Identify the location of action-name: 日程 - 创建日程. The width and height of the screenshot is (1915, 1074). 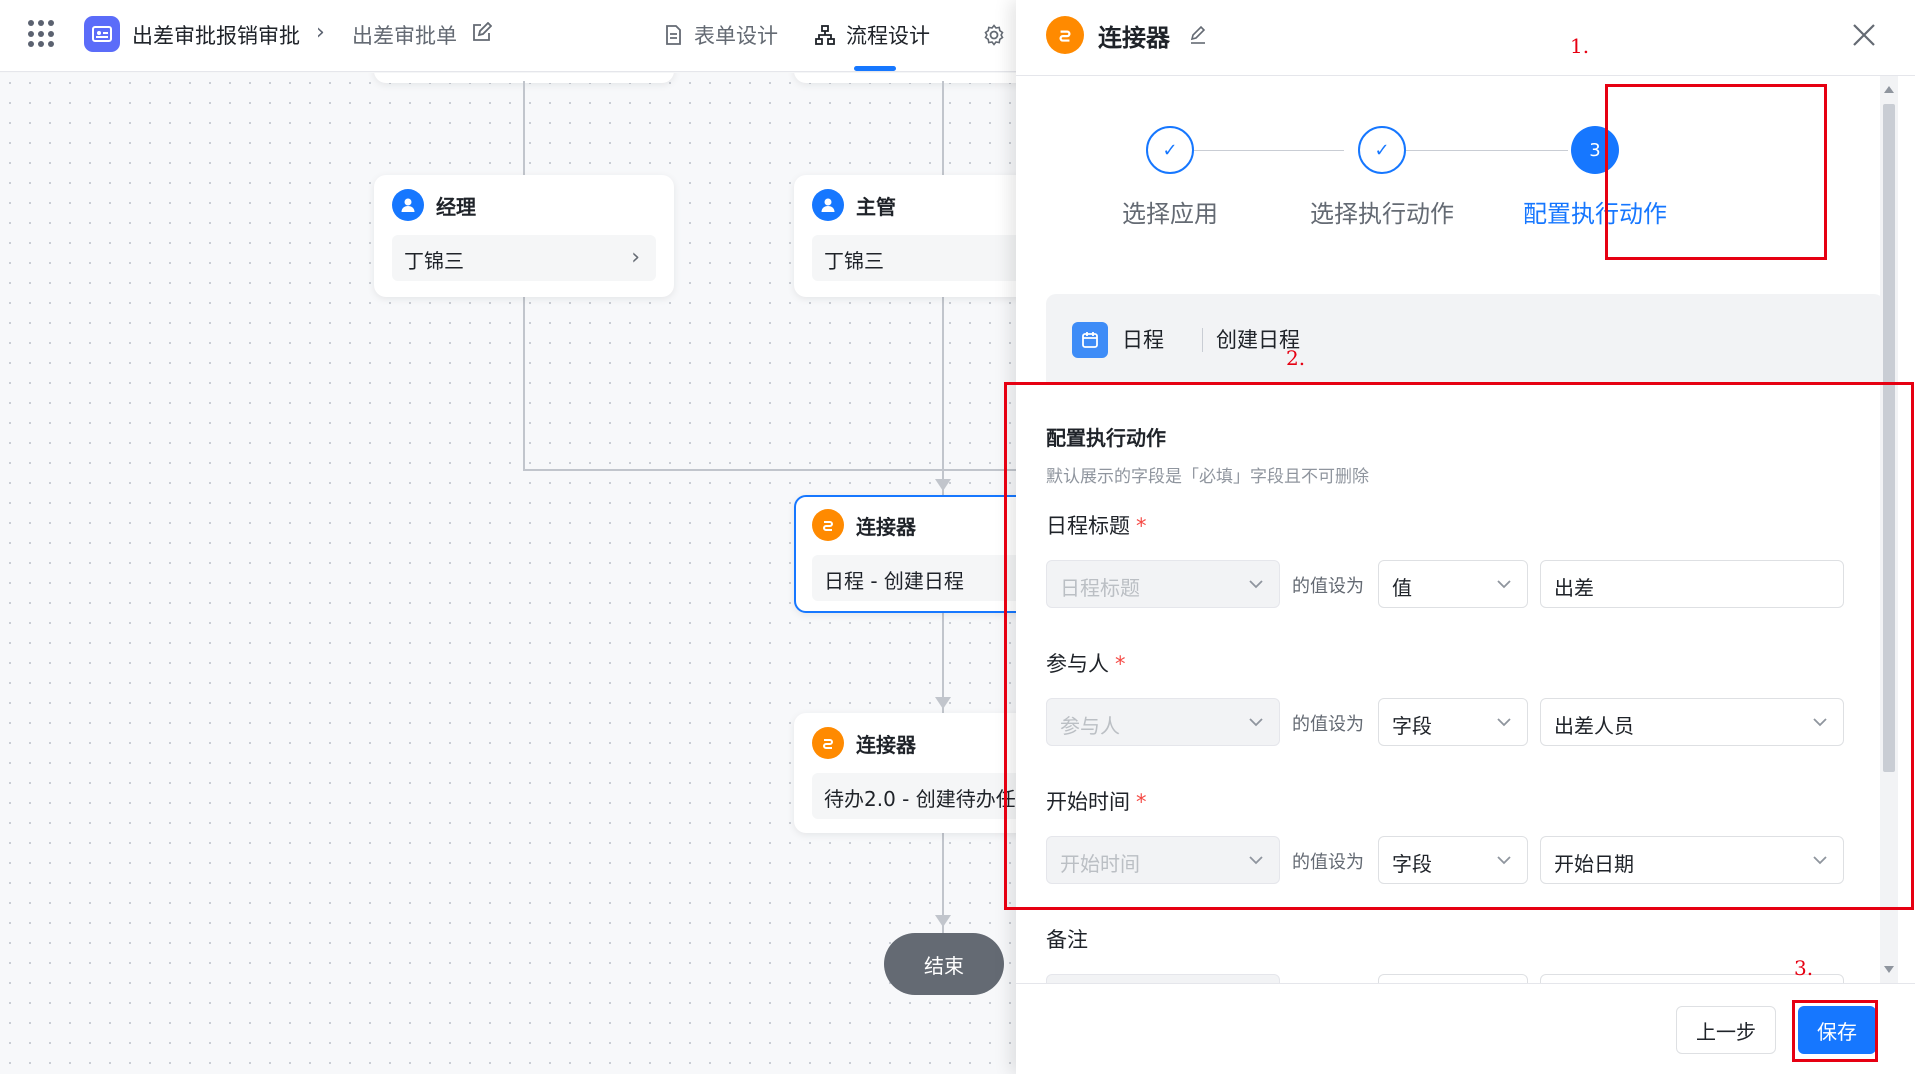
(894, 581).